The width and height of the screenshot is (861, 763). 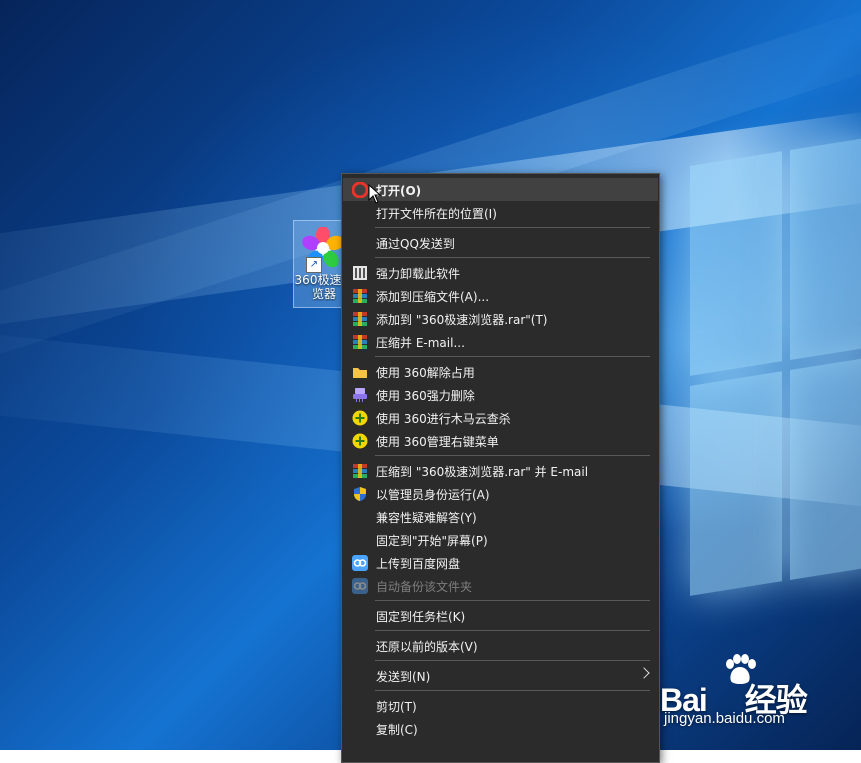 I want to click on menu-item-label: 固定到任务栏(K), so click(x=421, y=617).